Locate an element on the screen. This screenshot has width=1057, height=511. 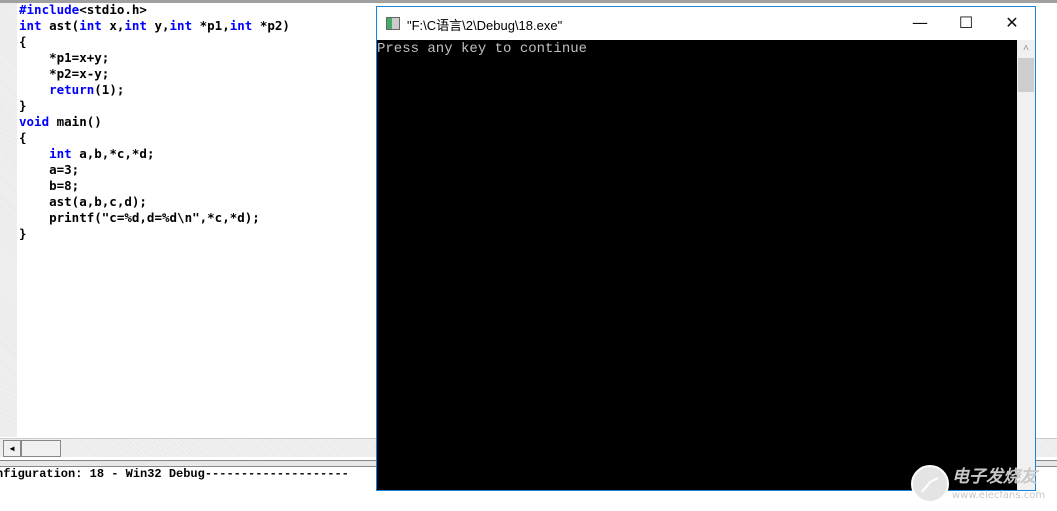
code-line: *p2=x-y; is located at coordinates (154, 74).